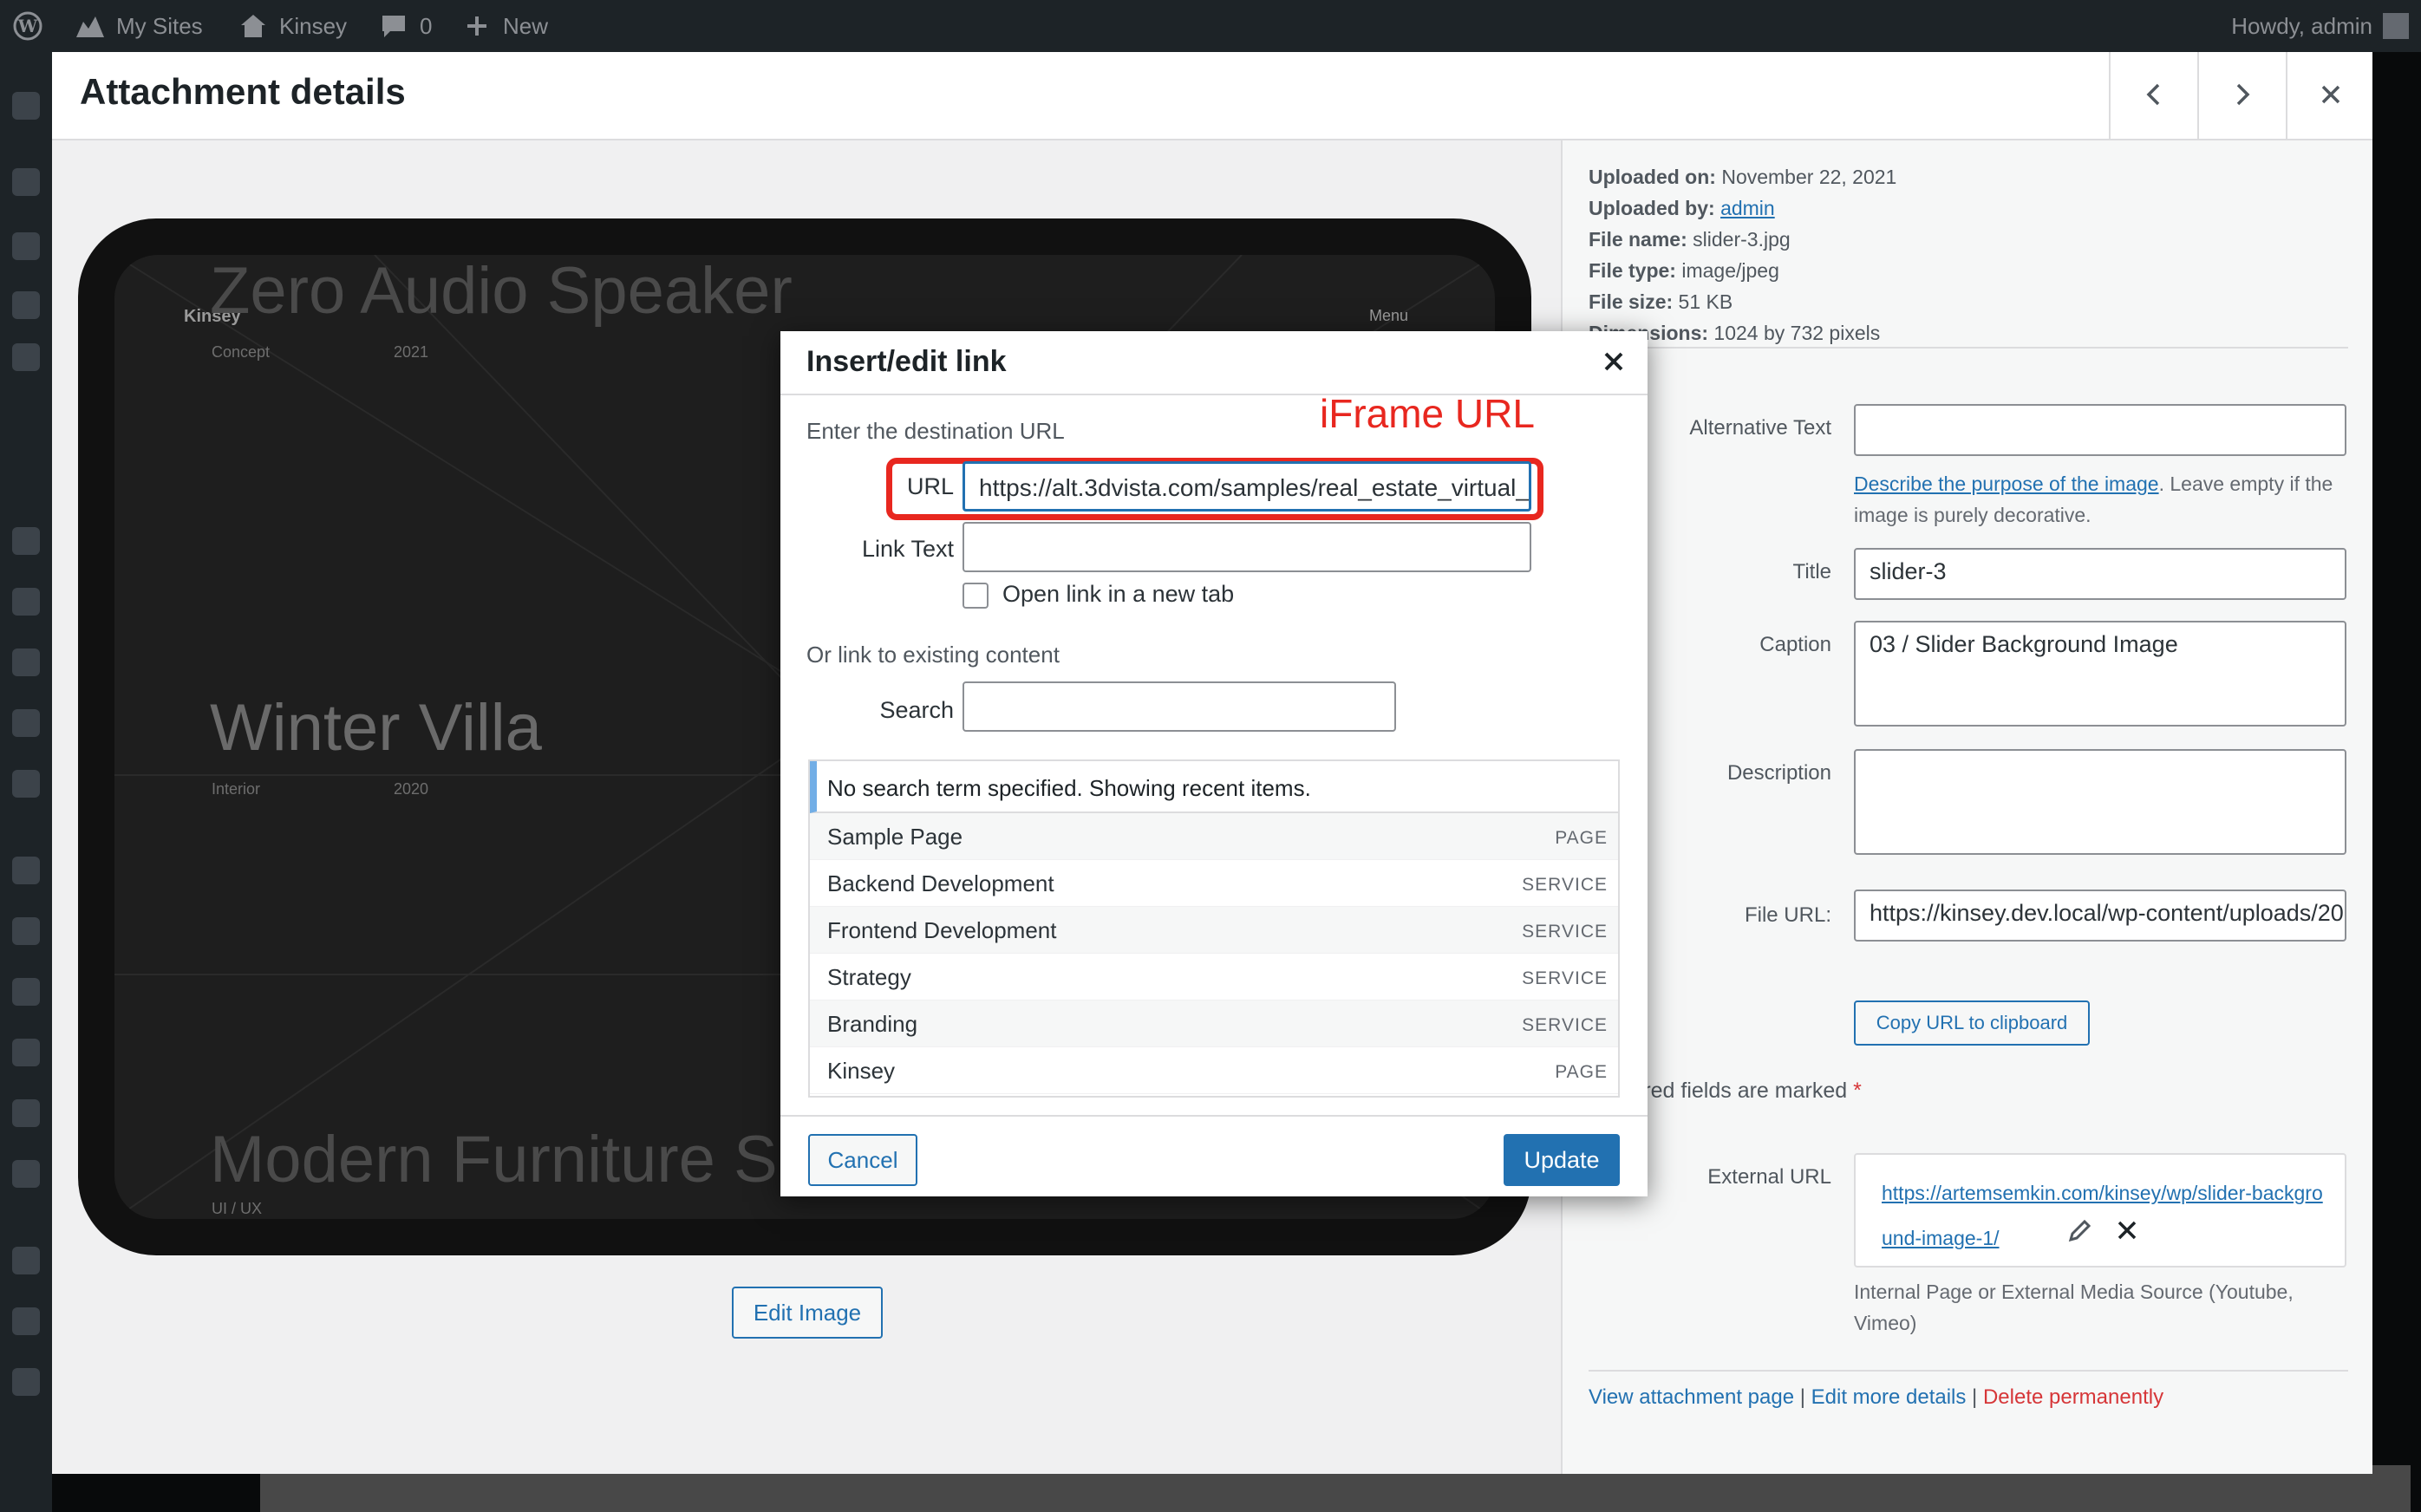  I want to click on uploaded-by-link: admin, so click(1747, 208).